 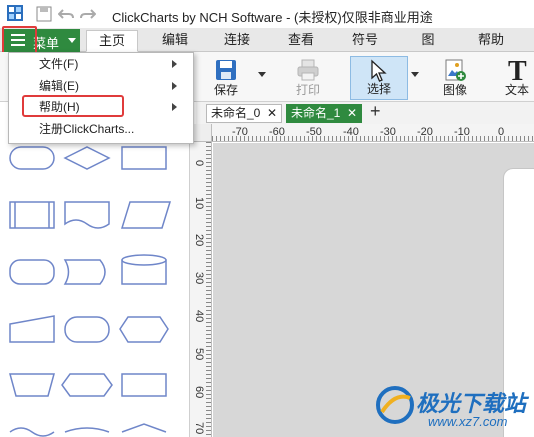 What do you see at coordinates (516, 90) in the screenshot?
I see `text-label: 文本` at bounding box center [516, 90].